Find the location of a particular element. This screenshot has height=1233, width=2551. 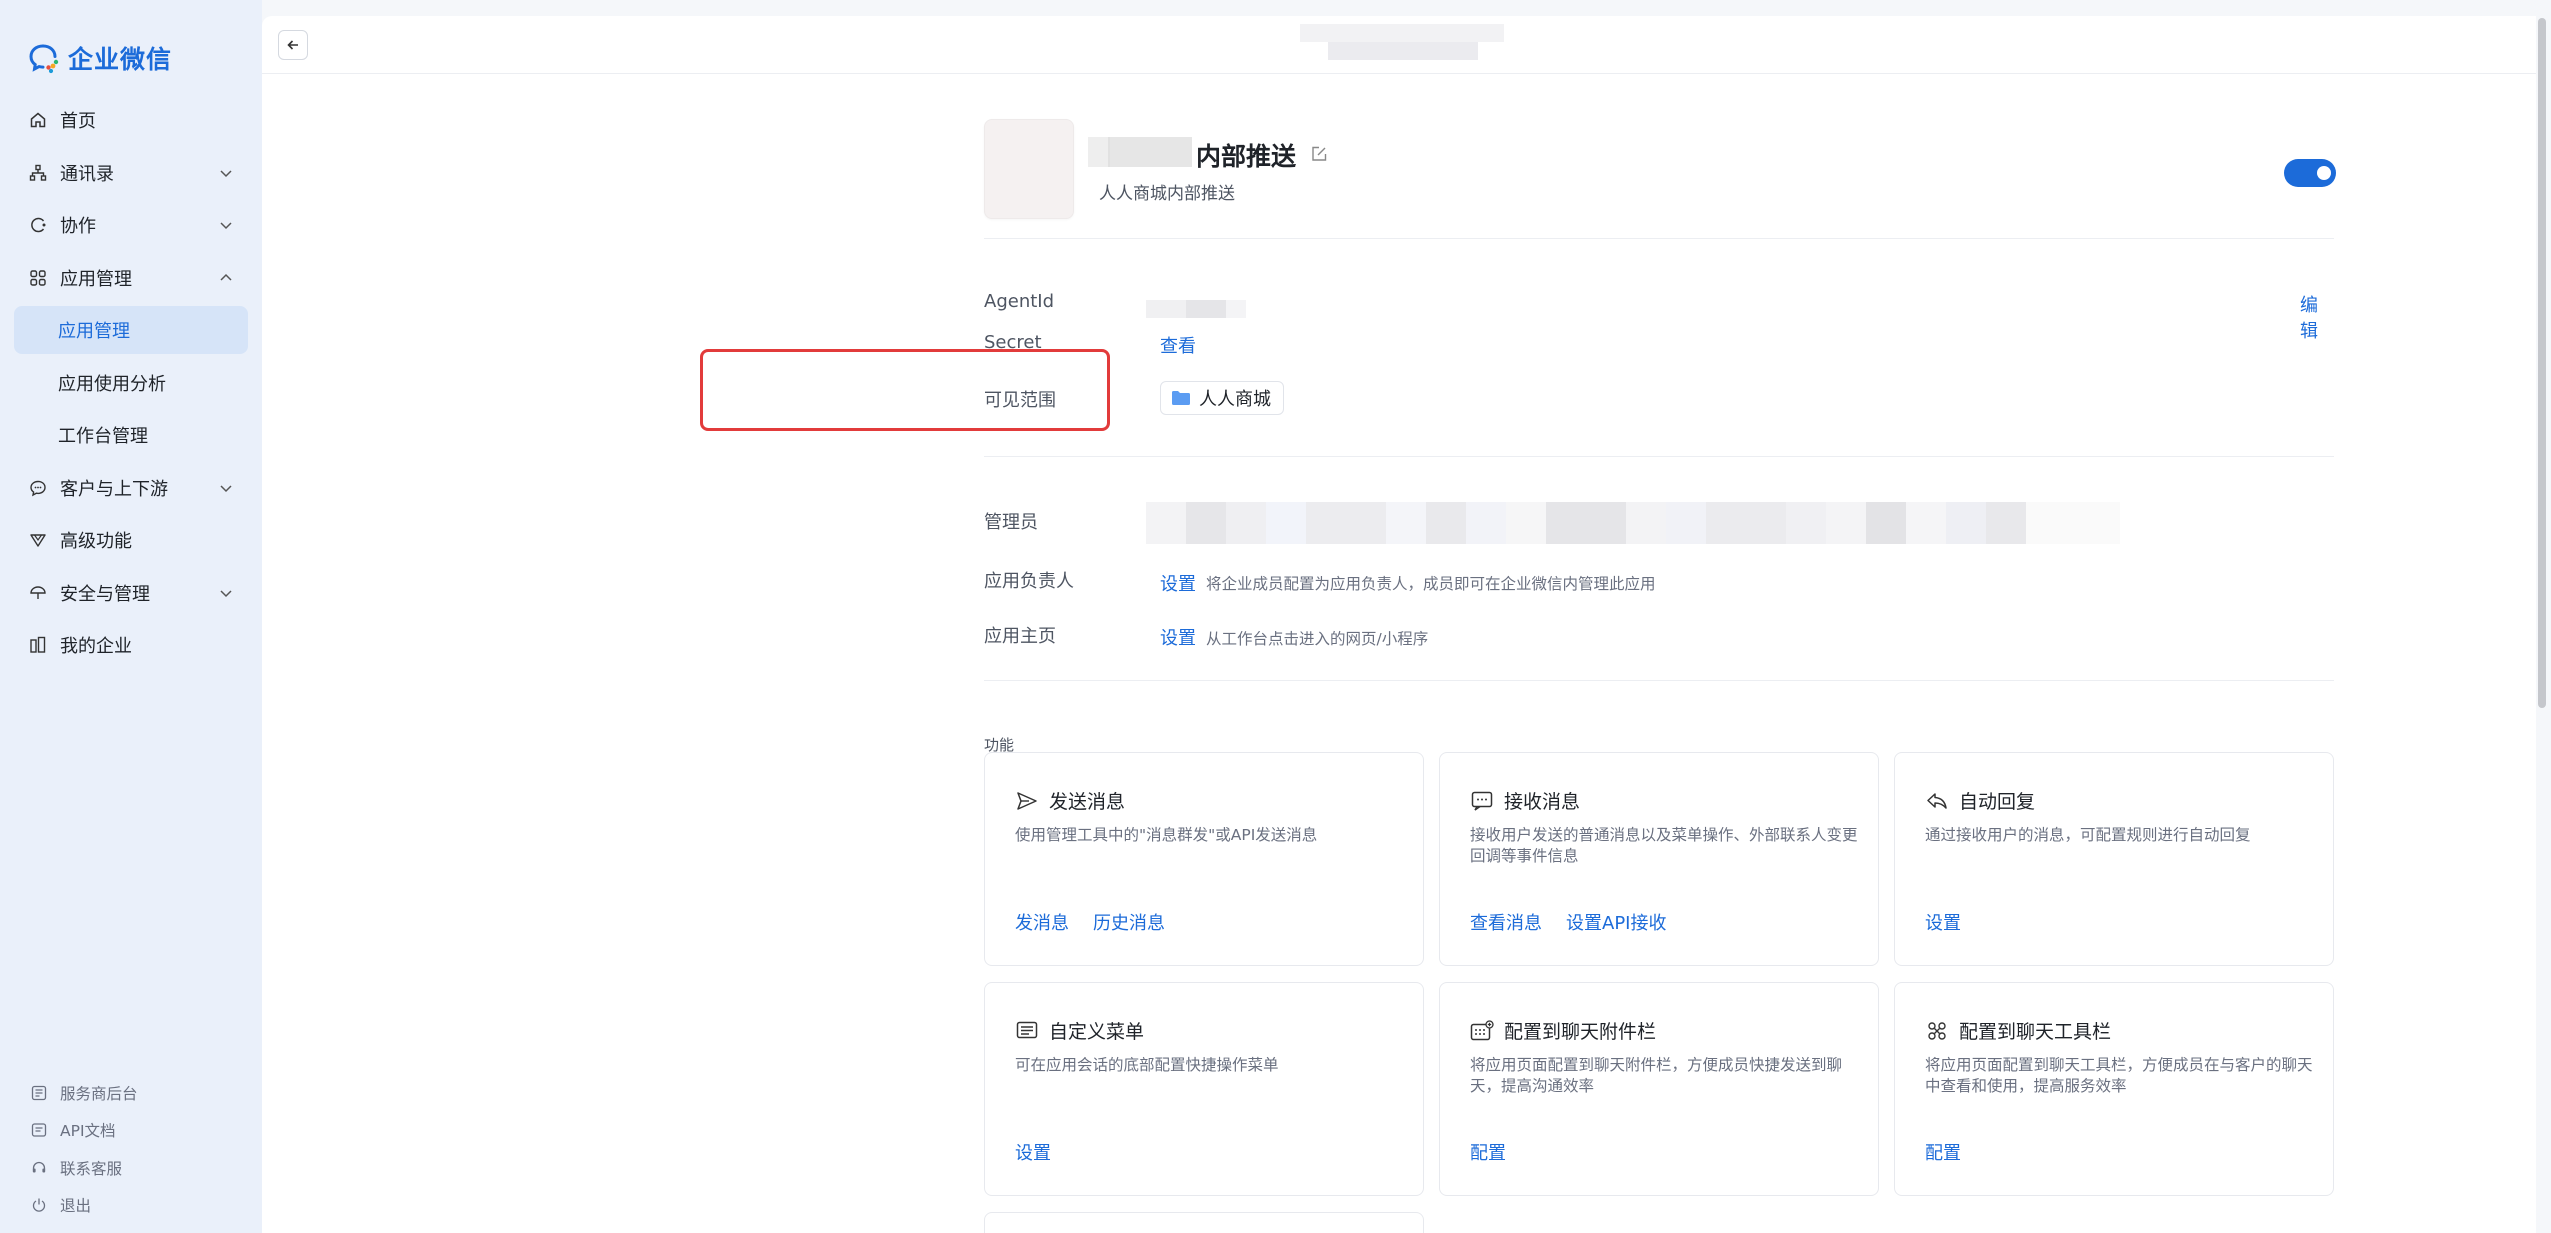

folder-icon is located at coordinates (1181, 398).